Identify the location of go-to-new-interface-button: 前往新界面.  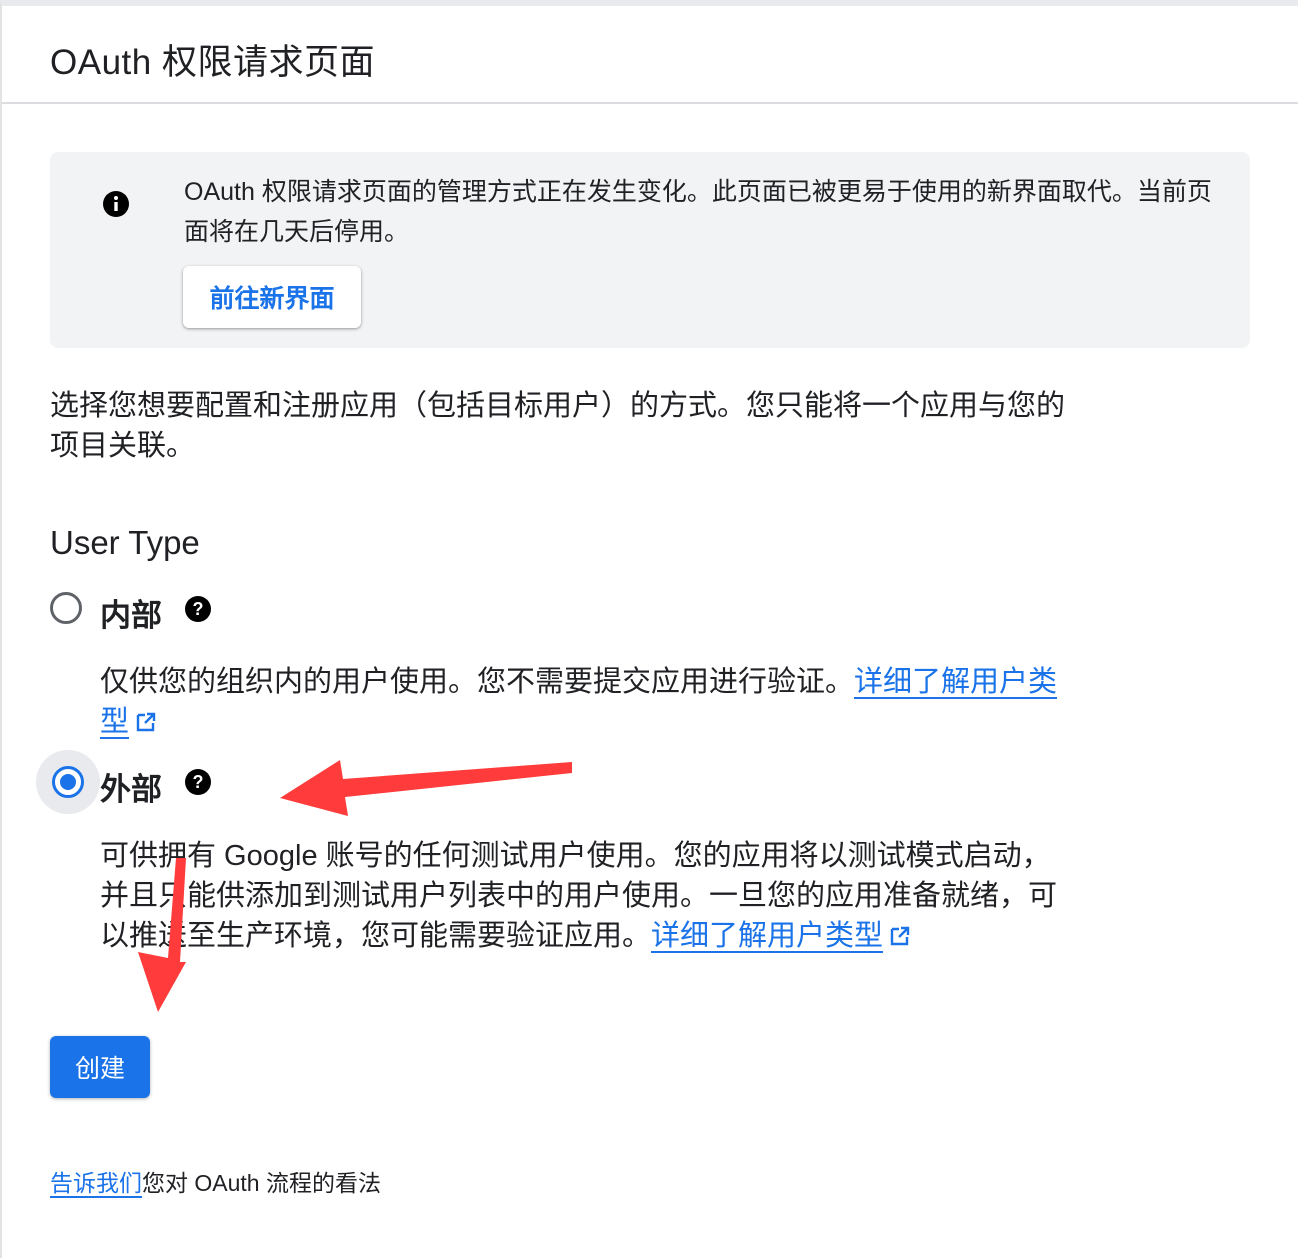
(272, 297).